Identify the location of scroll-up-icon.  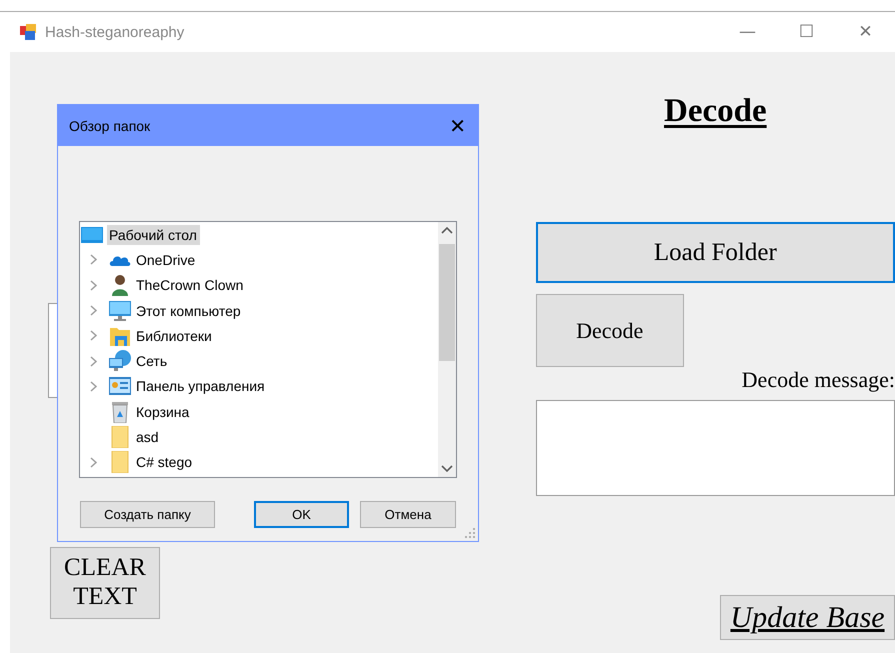
(447, 230).